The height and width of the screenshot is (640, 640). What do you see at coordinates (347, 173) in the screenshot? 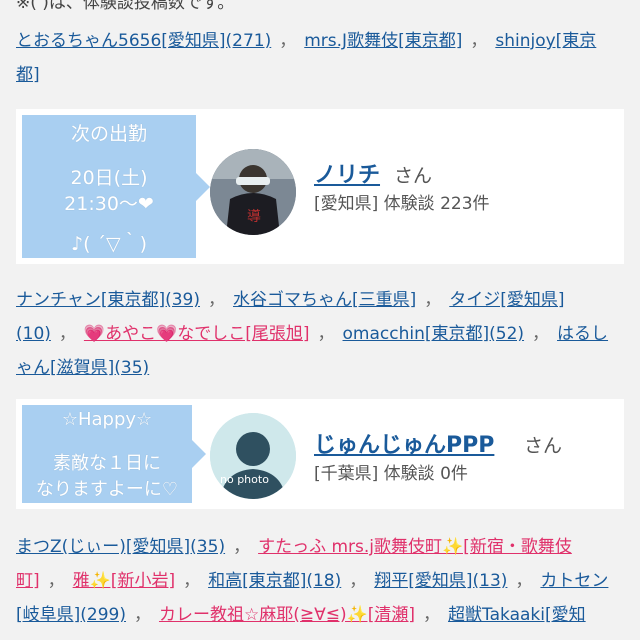
I see `user-name-link: ノリチ` at bounding box center [347, 173].